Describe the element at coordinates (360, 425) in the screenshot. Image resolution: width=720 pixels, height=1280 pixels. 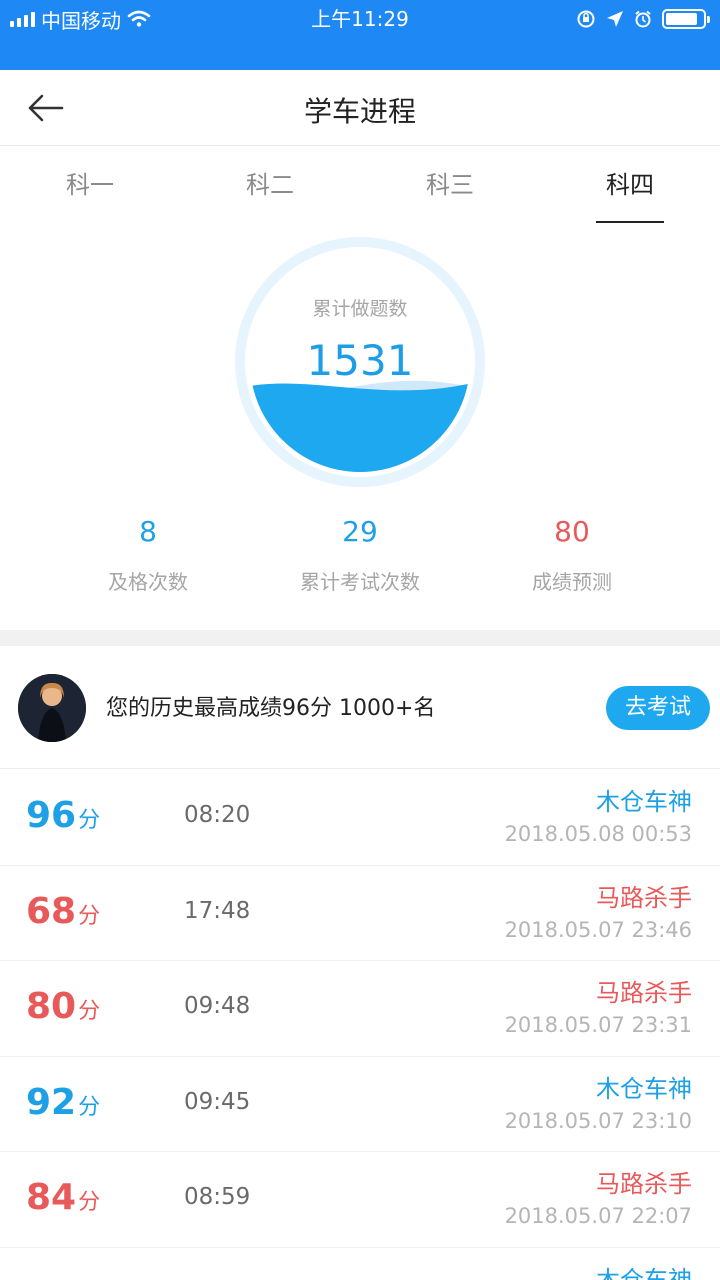
I see `gauge-wave-front` at that location.